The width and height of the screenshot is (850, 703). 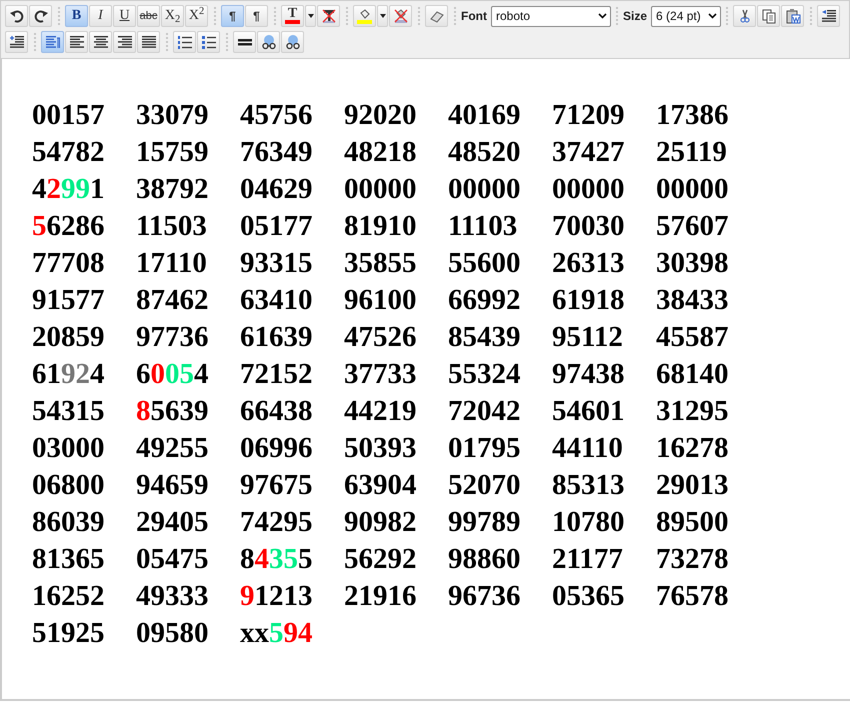 What do you see at coordinates (148, 16) in the screenshot?
I see `strikethrough-button: abc` at bounding box center [148, 16].